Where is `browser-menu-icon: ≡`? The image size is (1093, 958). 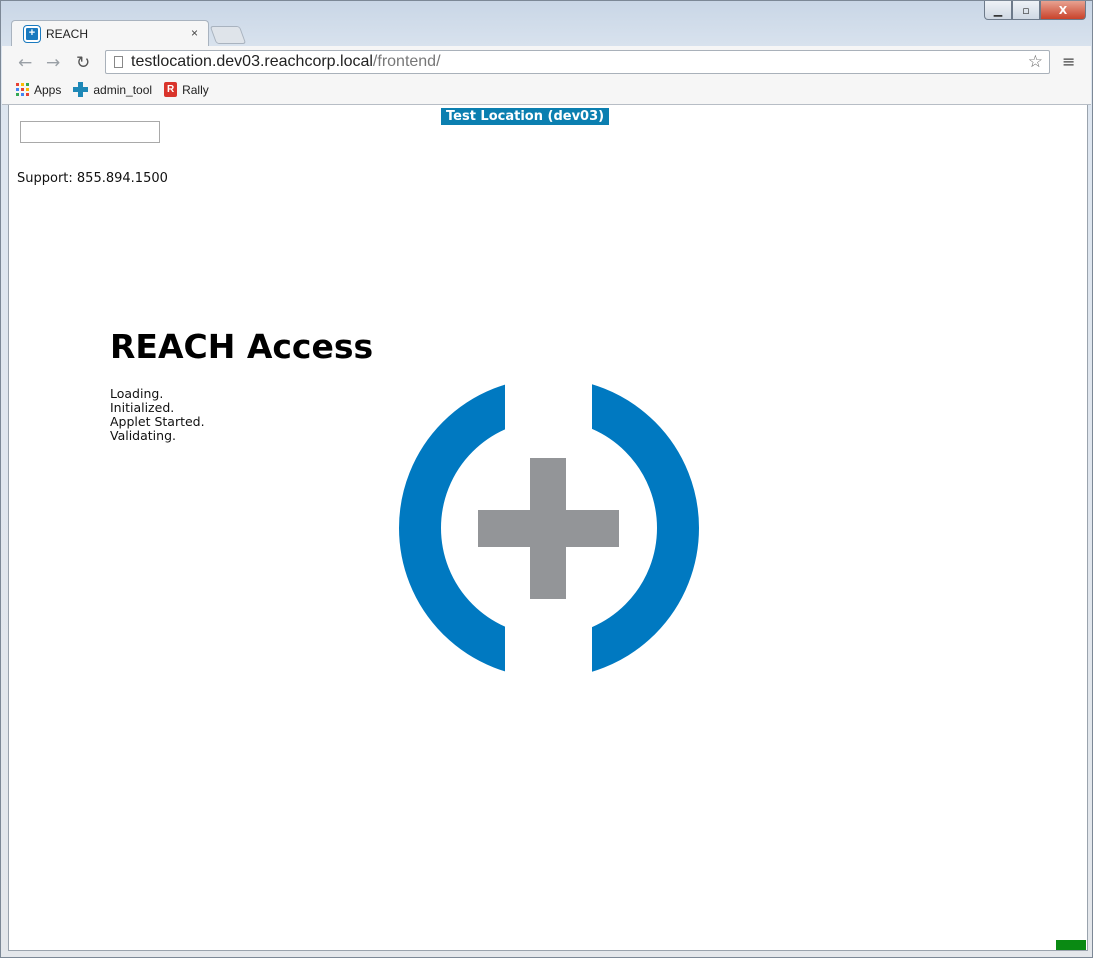
browser-menu-icon: ≡ is located at coordinates (1068, 61).